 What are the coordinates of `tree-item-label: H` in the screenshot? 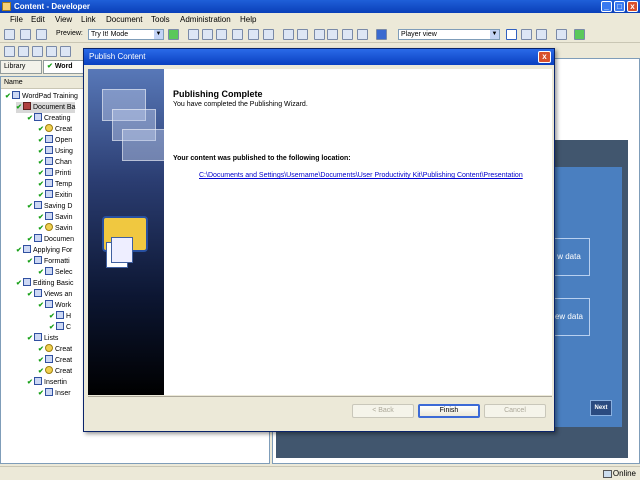 It's located at (69, 316).